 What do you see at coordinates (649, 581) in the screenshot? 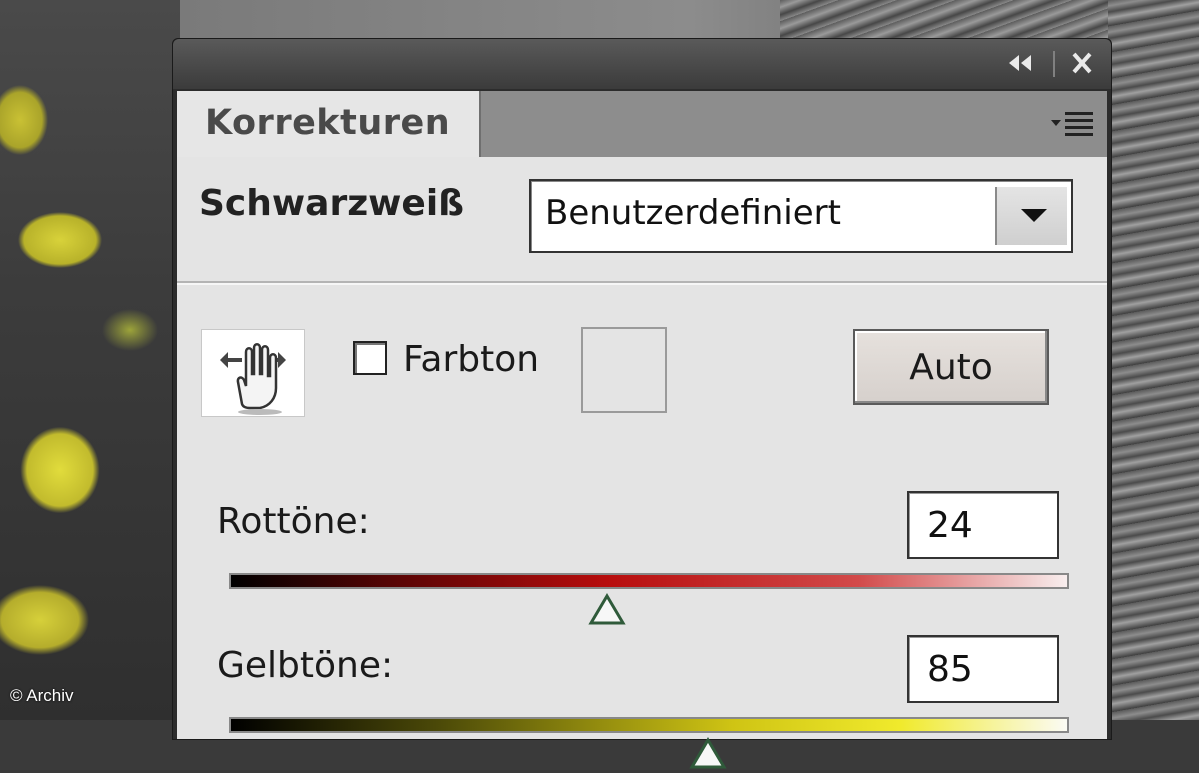
I see `reds-slider-track` at bounding box center [649, 581].